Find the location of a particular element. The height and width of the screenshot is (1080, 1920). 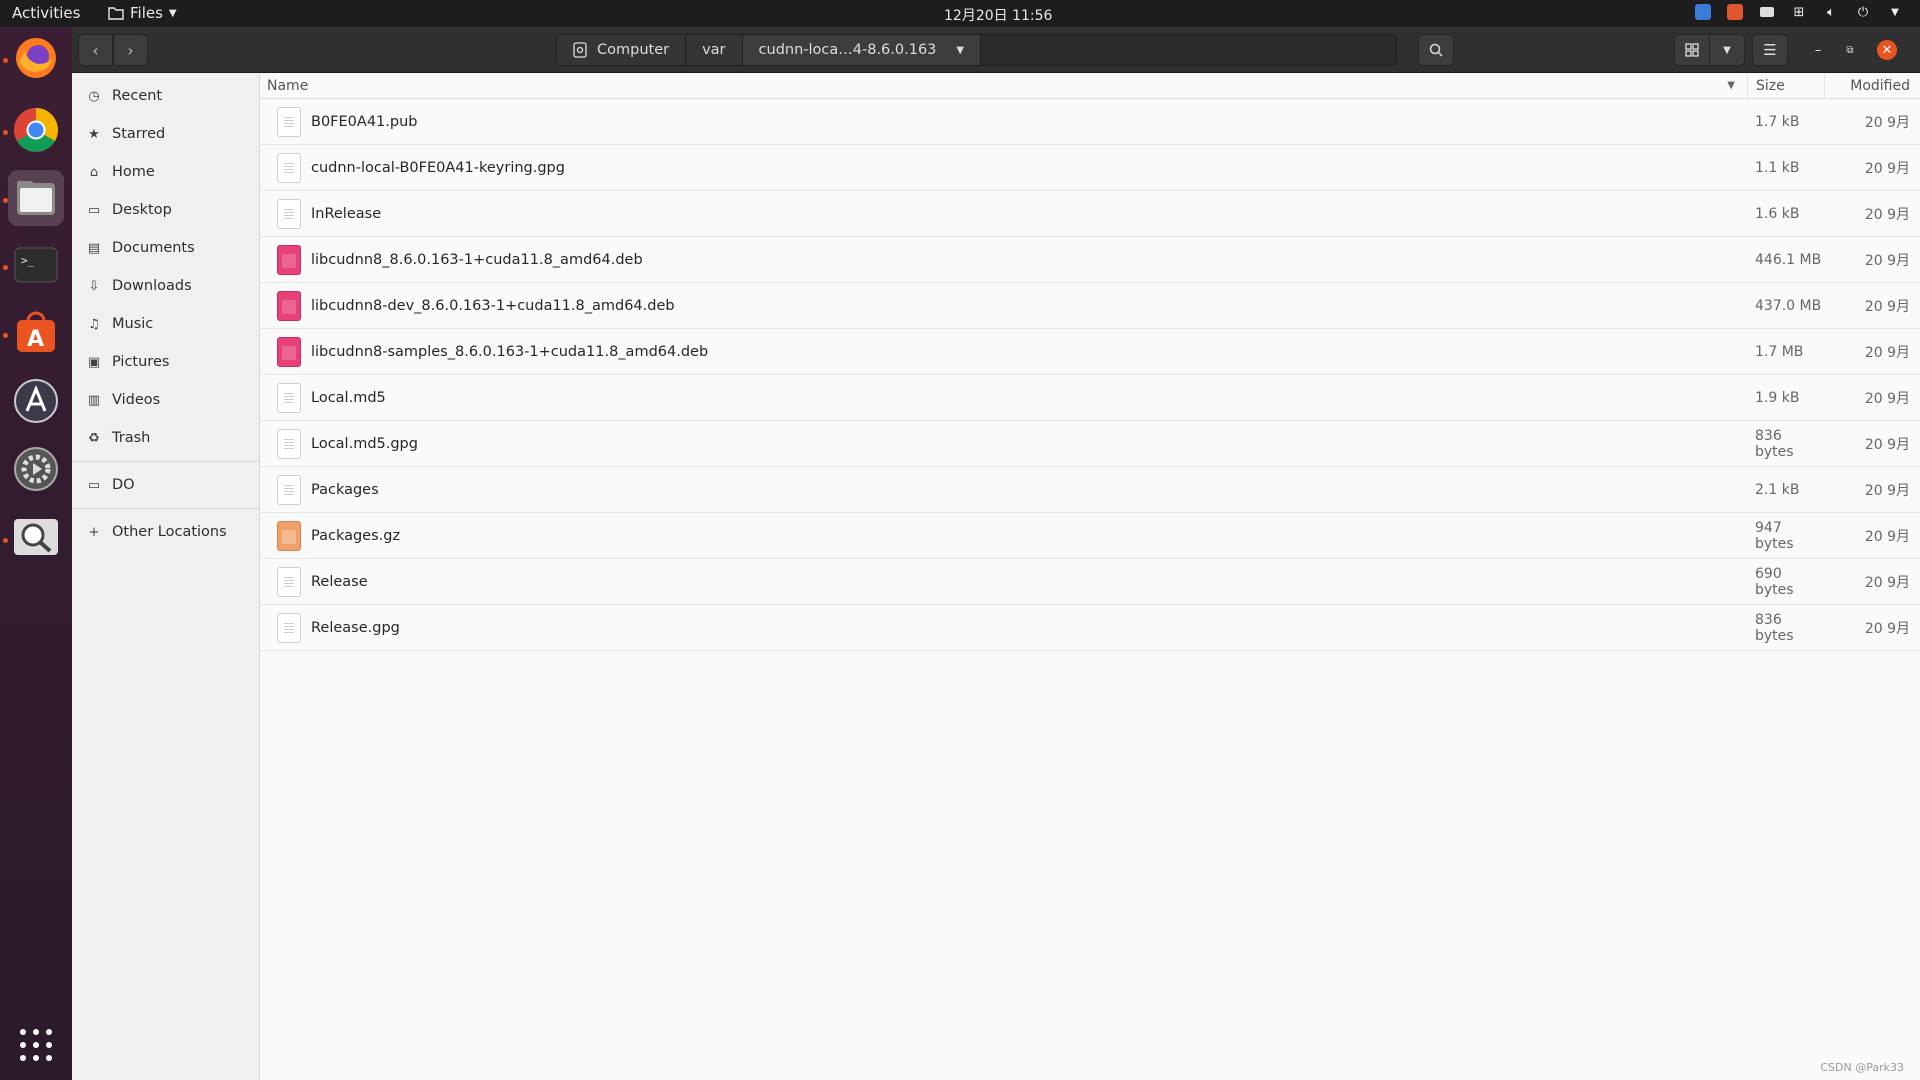

show-apps-icon is located at coordinates (36, 1045).